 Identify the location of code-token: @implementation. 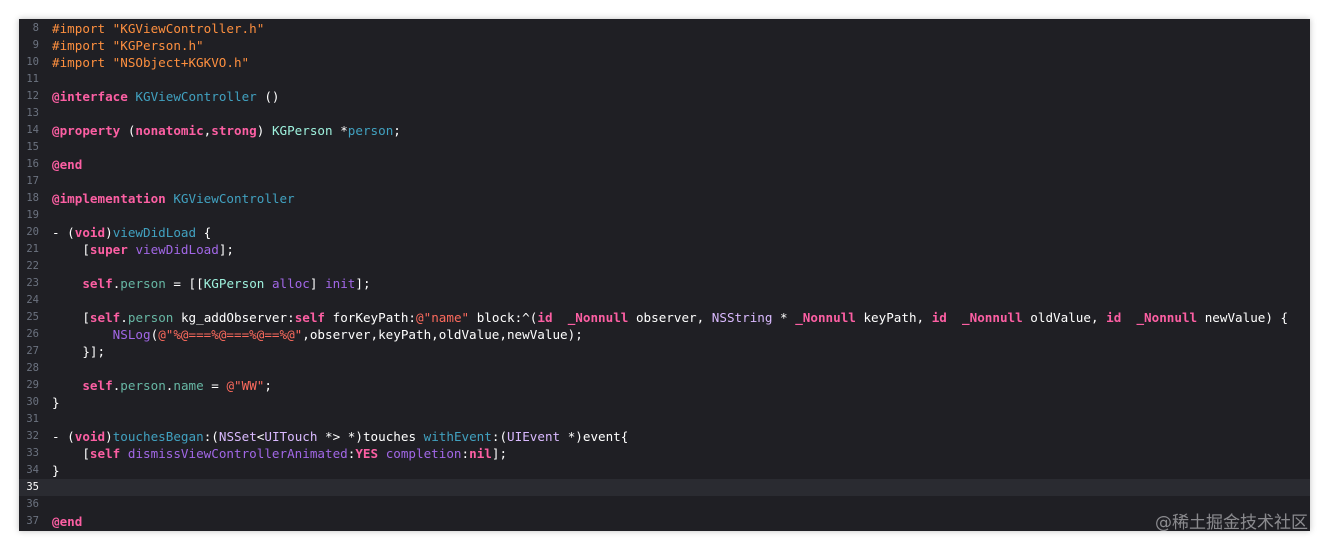
(109, 198).